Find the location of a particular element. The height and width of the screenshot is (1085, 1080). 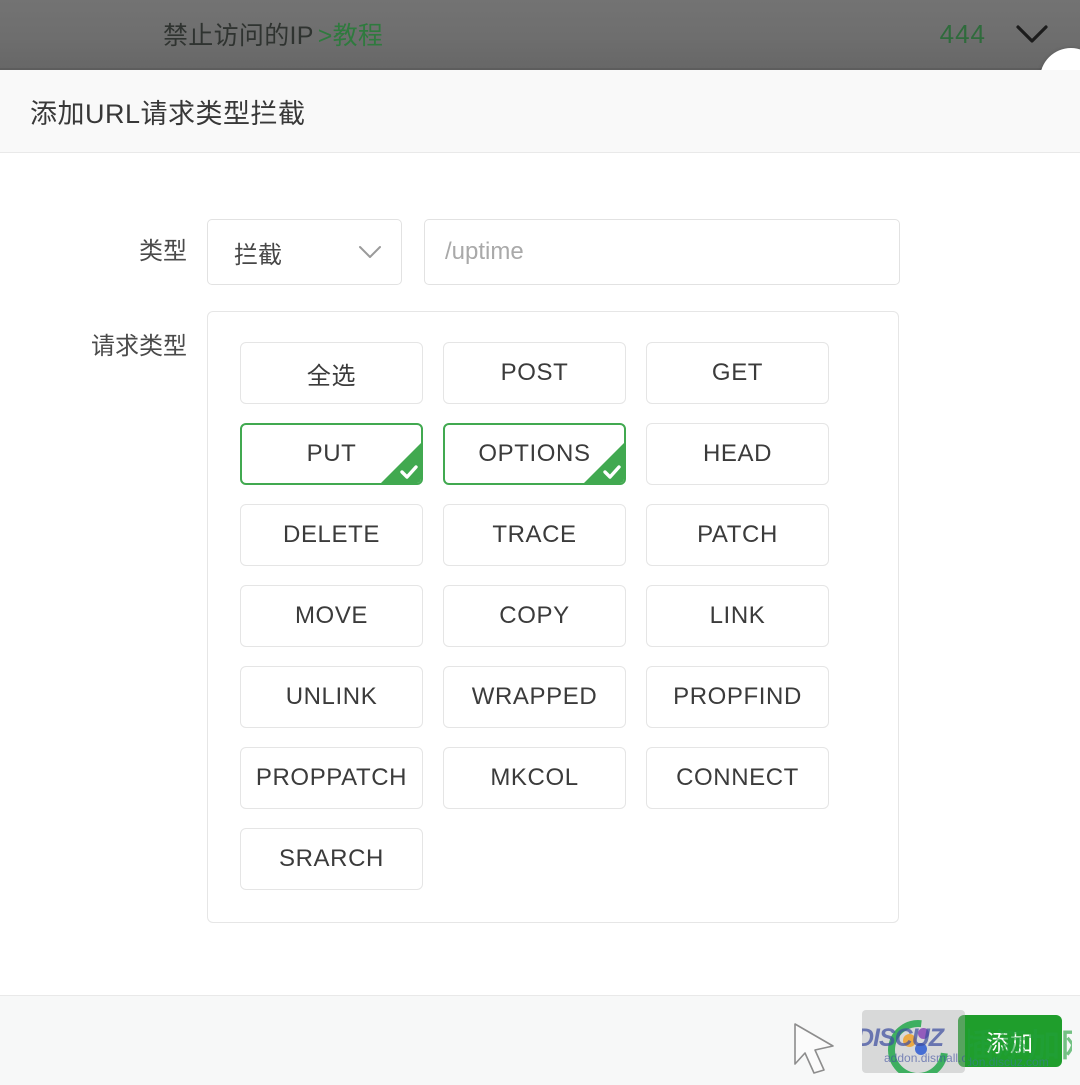

method-button-label: MOVE is located at coordinates (331, 615).